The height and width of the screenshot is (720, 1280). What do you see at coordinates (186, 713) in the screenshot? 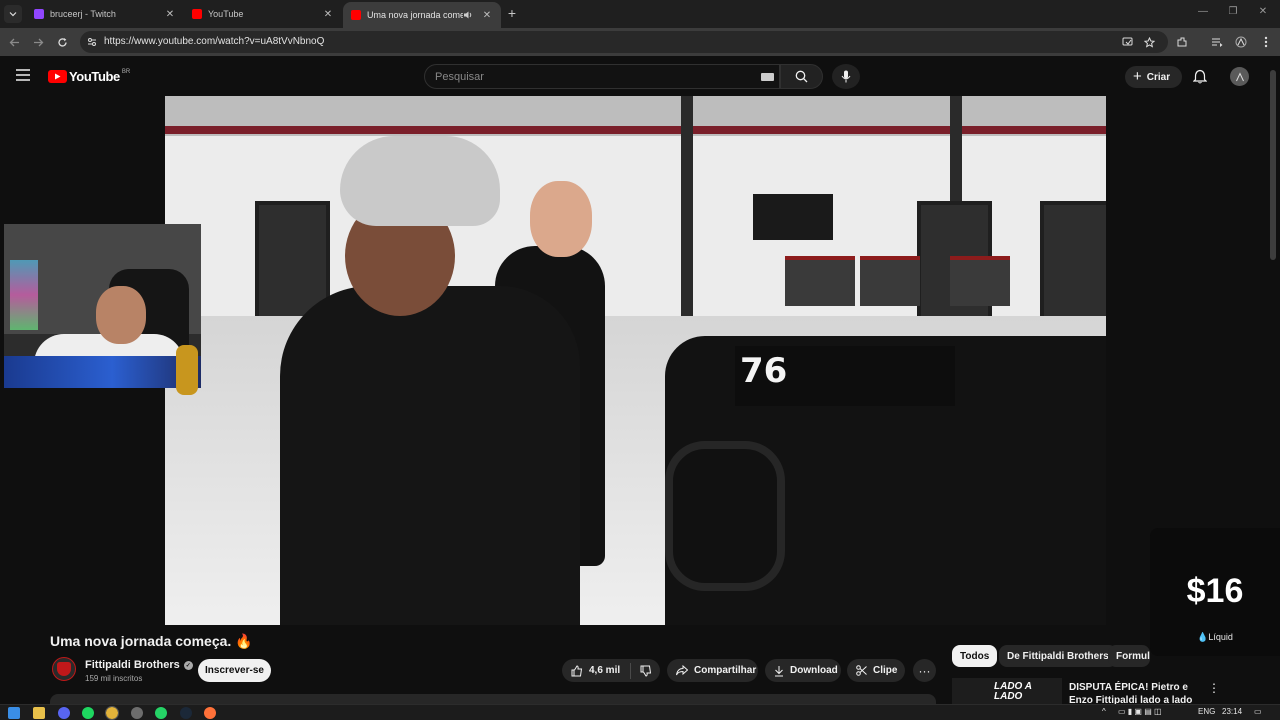
I see `steam-icon` at bounding box center [186, 713].